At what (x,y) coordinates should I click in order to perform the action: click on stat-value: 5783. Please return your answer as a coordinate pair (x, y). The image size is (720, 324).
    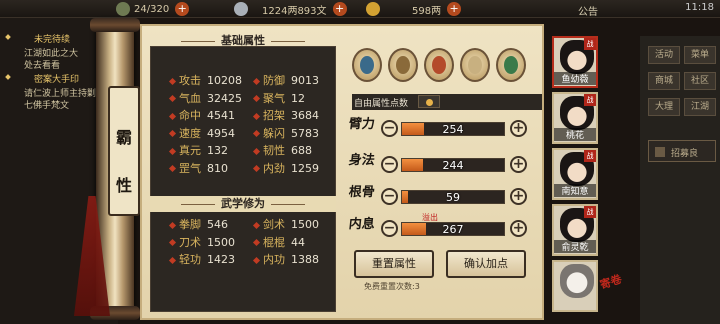
    Looking at the image, I should click on (305, 133).